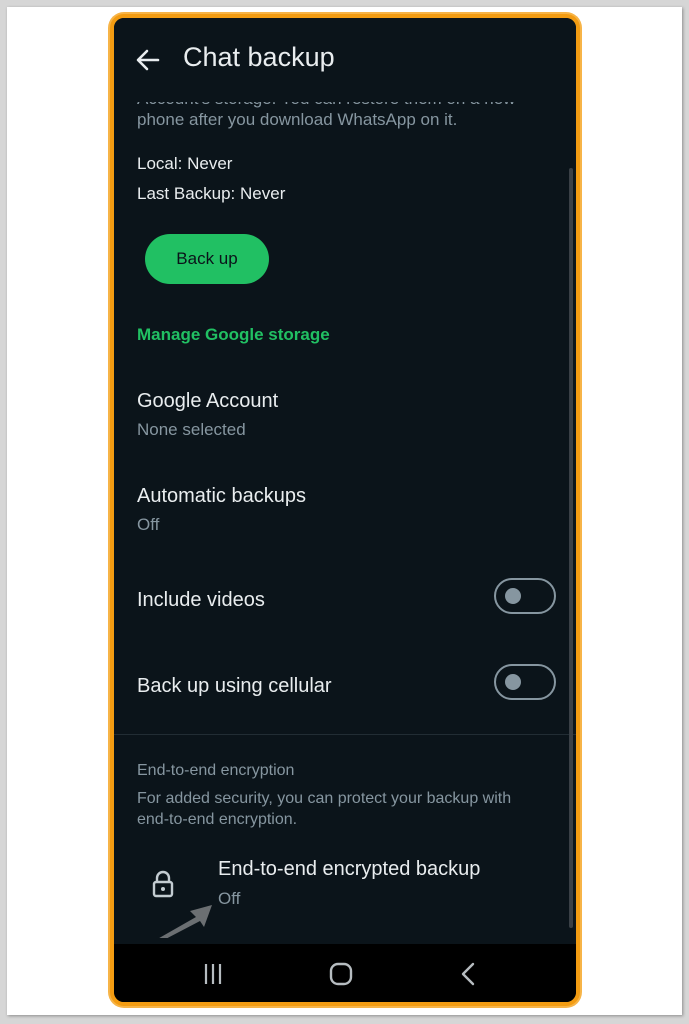  I want to click on google-account-value: None selected, so click(191, 429).